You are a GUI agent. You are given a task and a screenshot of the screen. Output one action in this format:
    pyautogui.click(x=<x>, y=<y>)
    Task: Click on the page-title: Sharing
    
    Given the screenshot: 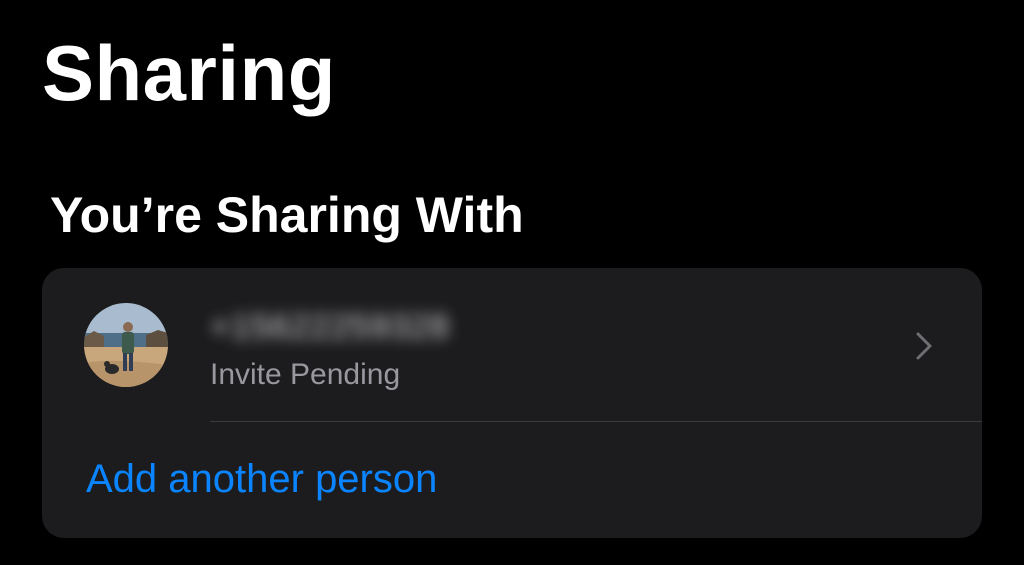 What is the action you would take?
    pyautogui.click(x=189, y=73)
    